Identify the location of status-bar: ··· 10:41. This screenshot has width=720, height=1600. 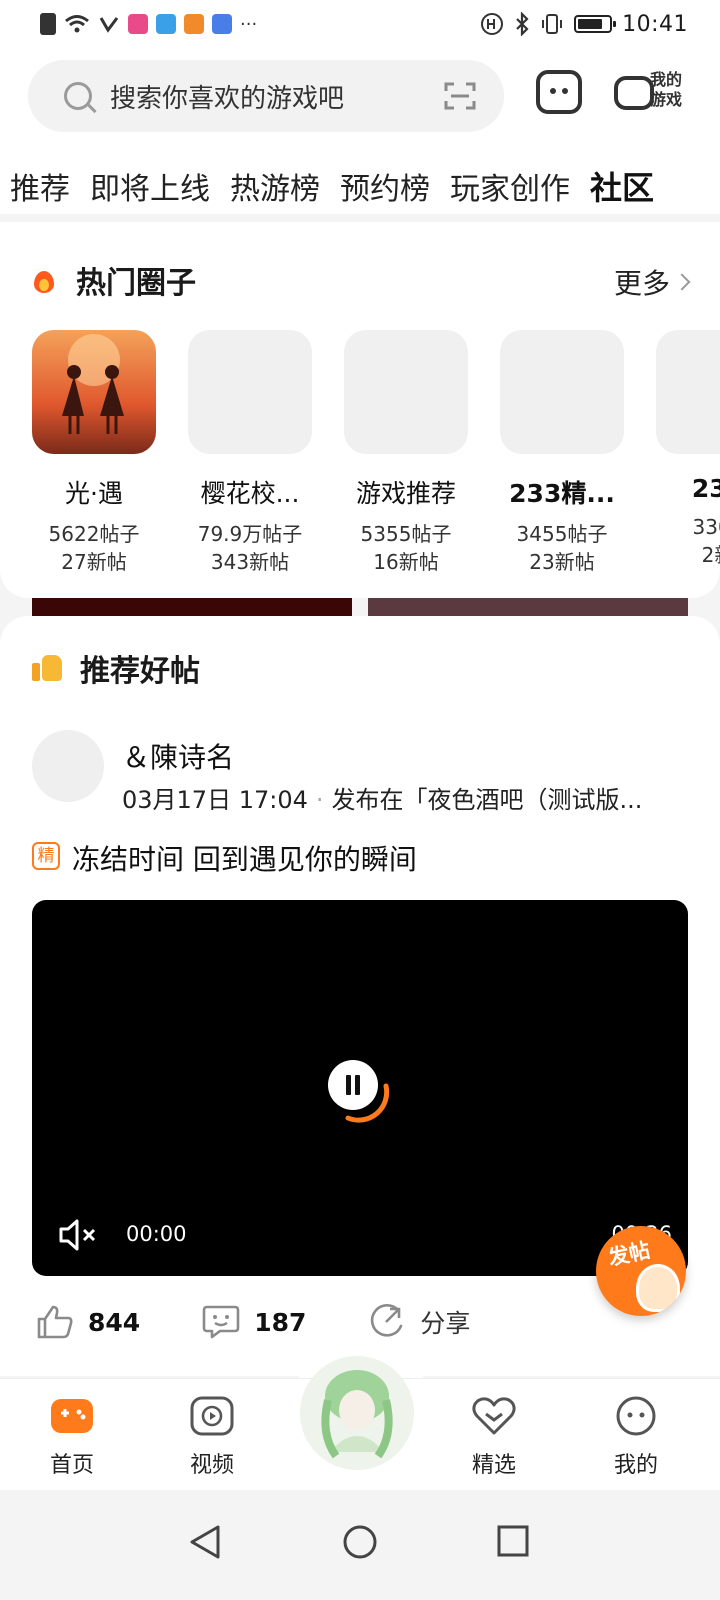
(360, 24).